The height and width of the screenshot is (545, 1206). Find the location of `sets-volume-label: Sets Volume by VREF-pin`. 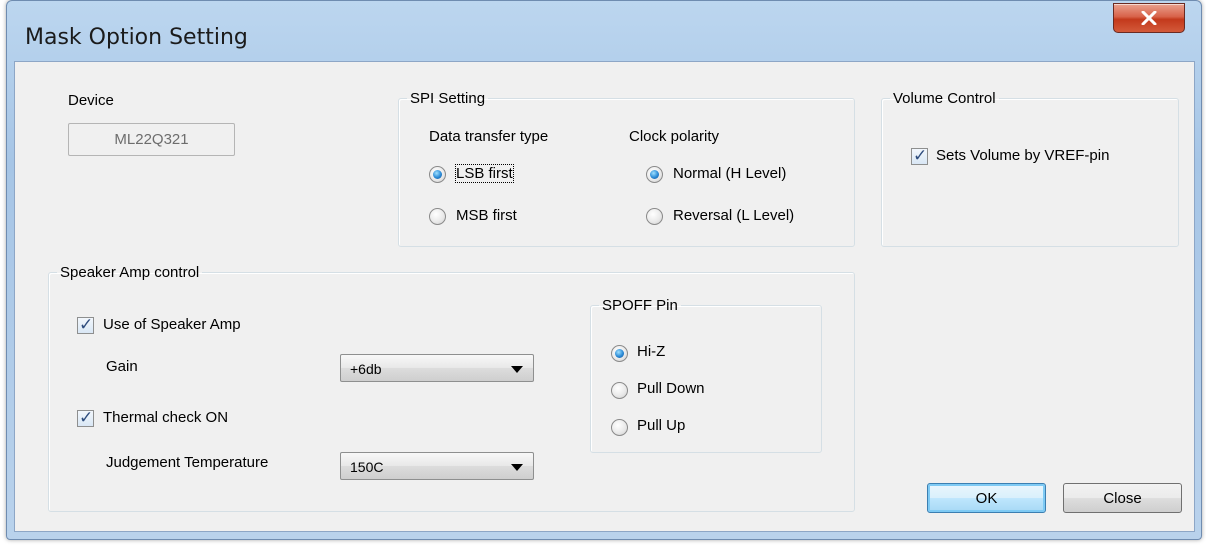

sets-volume-label: Sets Volume by VREF-pin is located at coordinates (1022, 155).